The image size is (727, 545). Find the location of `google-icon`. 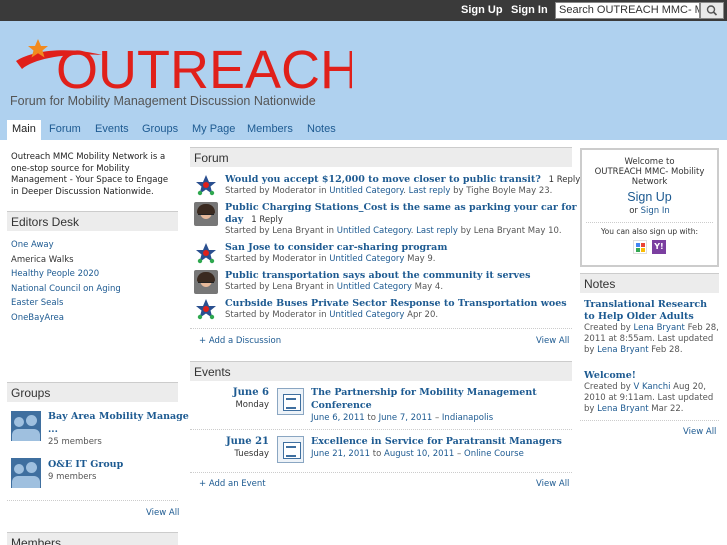

google-icon is located at coordinates (640, 247).